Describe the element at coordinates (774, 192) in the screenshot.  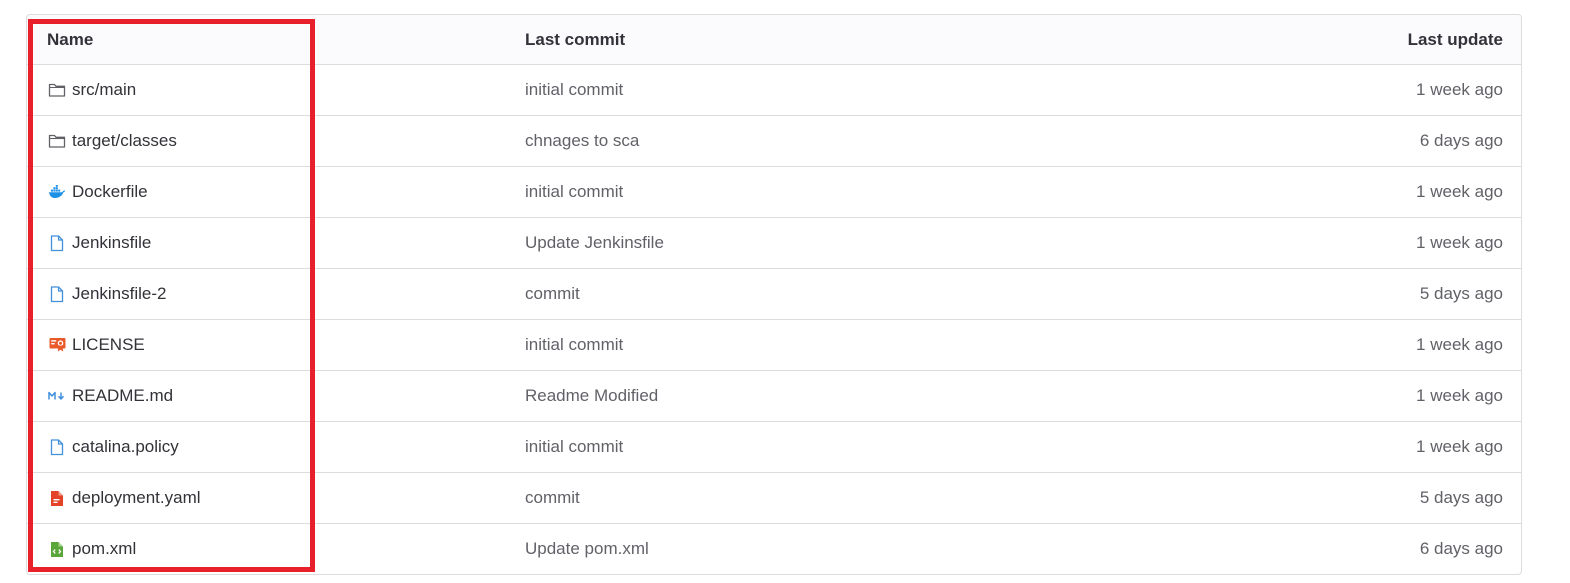
I see `table-row: Dockerfile initial commit 1 week ago` at that location.